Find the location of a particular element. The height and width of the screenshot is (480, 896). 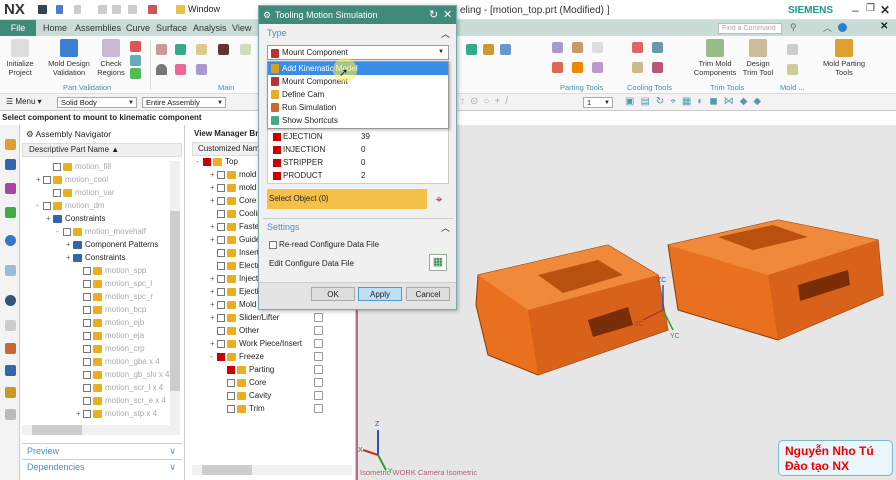

tree-node: + motion_stp x 4 is located at coordinates (116, 413).